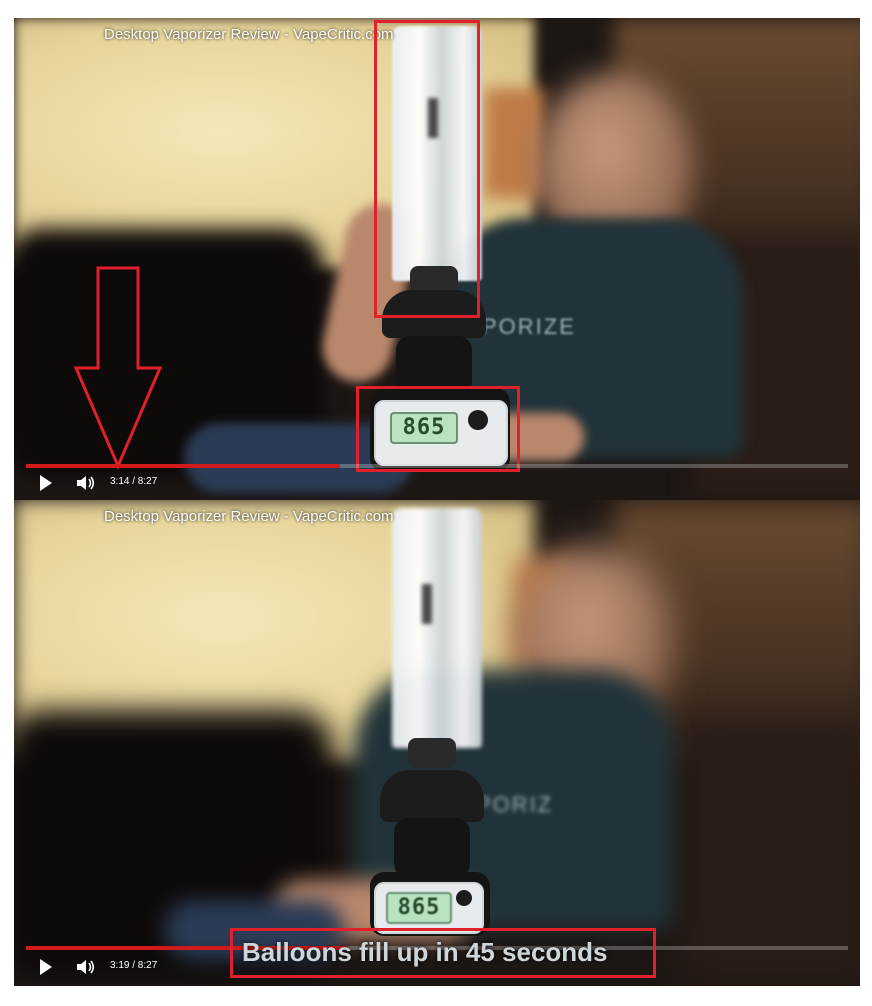  Describe the element at coordinates (427, 604) in the screenshot. I see `balloon-label` at that location.